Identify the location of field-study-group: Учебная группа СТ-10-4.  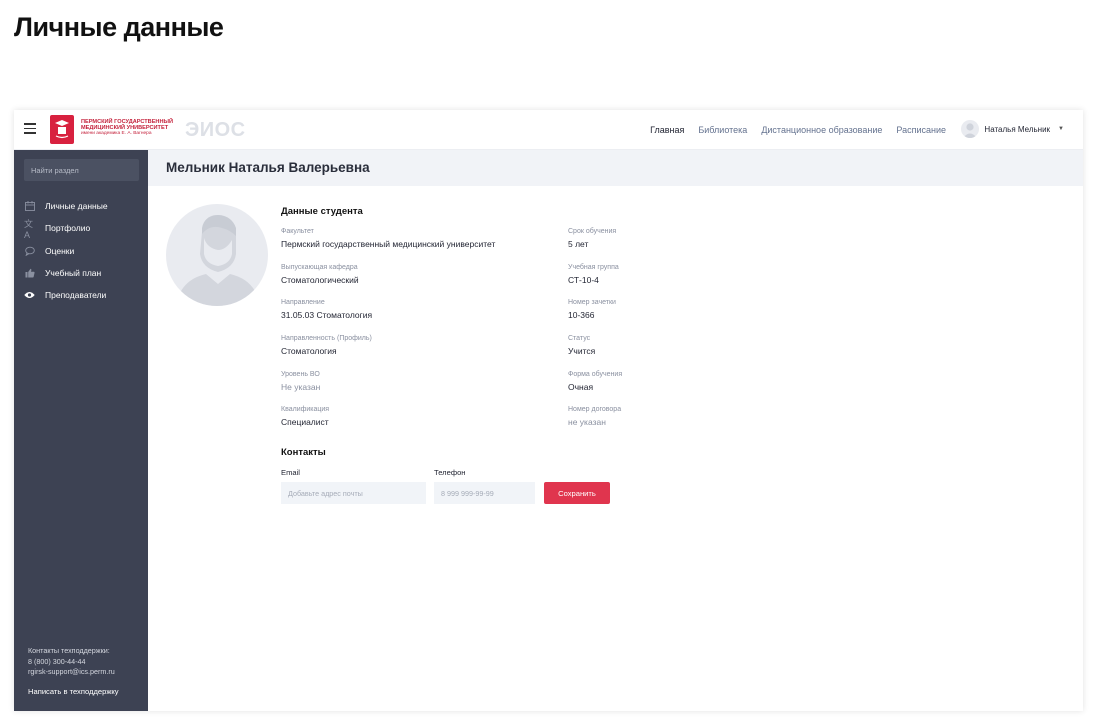
(593, 274).